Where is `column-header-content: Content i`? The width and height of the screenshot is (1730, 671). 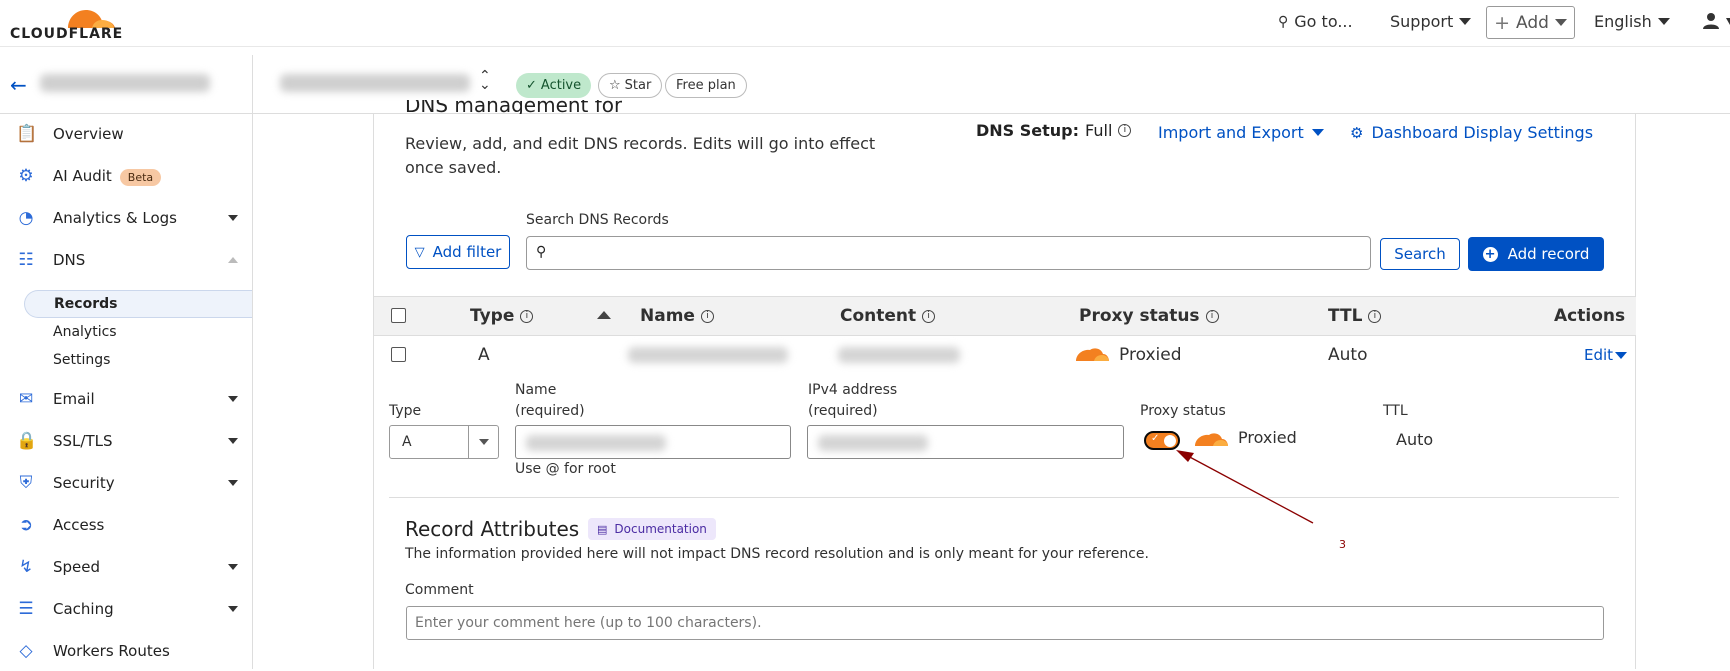 column-header-content: Content i is located at coordinates (888, 316).